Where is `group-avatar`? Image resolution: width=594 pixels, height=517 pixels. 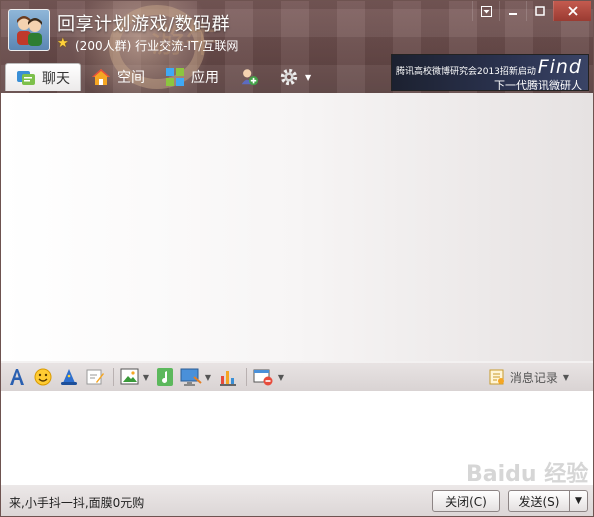
group-avatar is located at coordinates (29, 30).